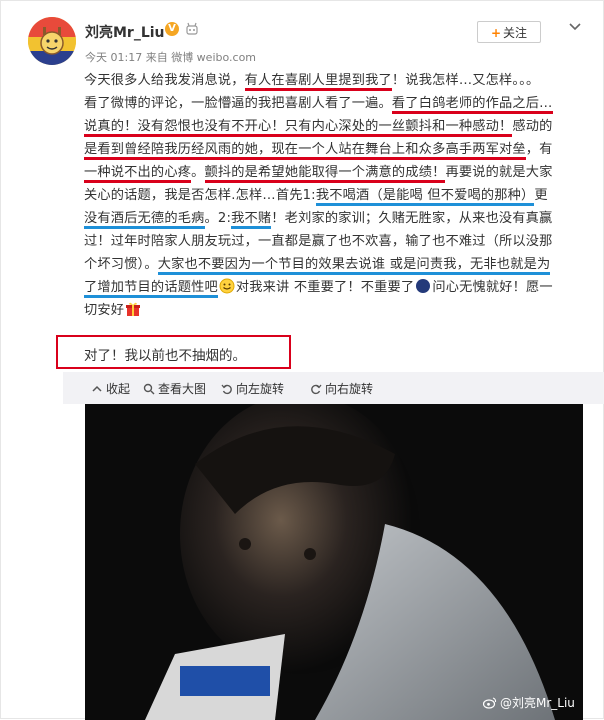 The height and width of the screenshot is (720, 604). I want to click on post-line: 是看到曾经陪我历经风雨的她，现在一个人站在舞台上和众多高手两军对垒，有, so click(333, 149).